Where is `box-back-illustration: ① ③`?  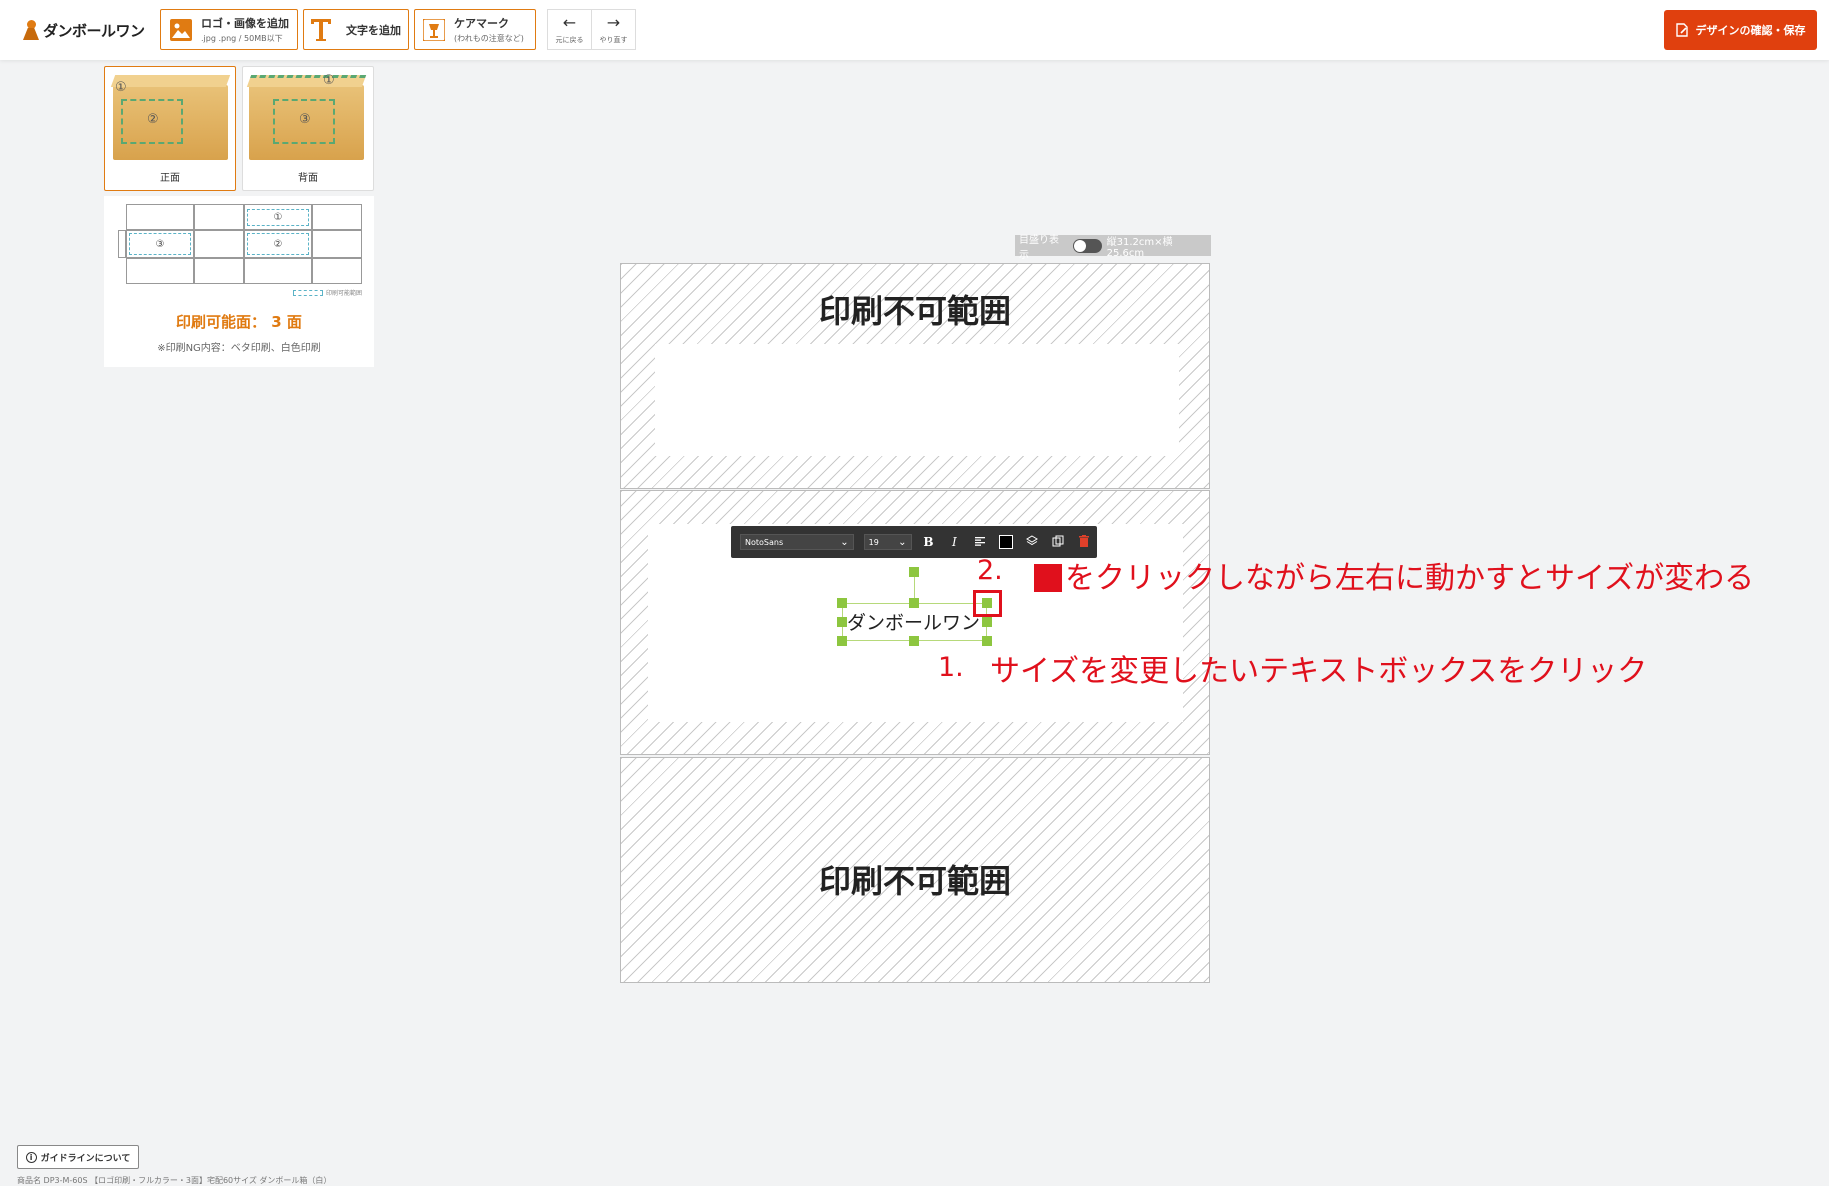
box-back-illustration: ① ③ is located at coordinates (306, 116).